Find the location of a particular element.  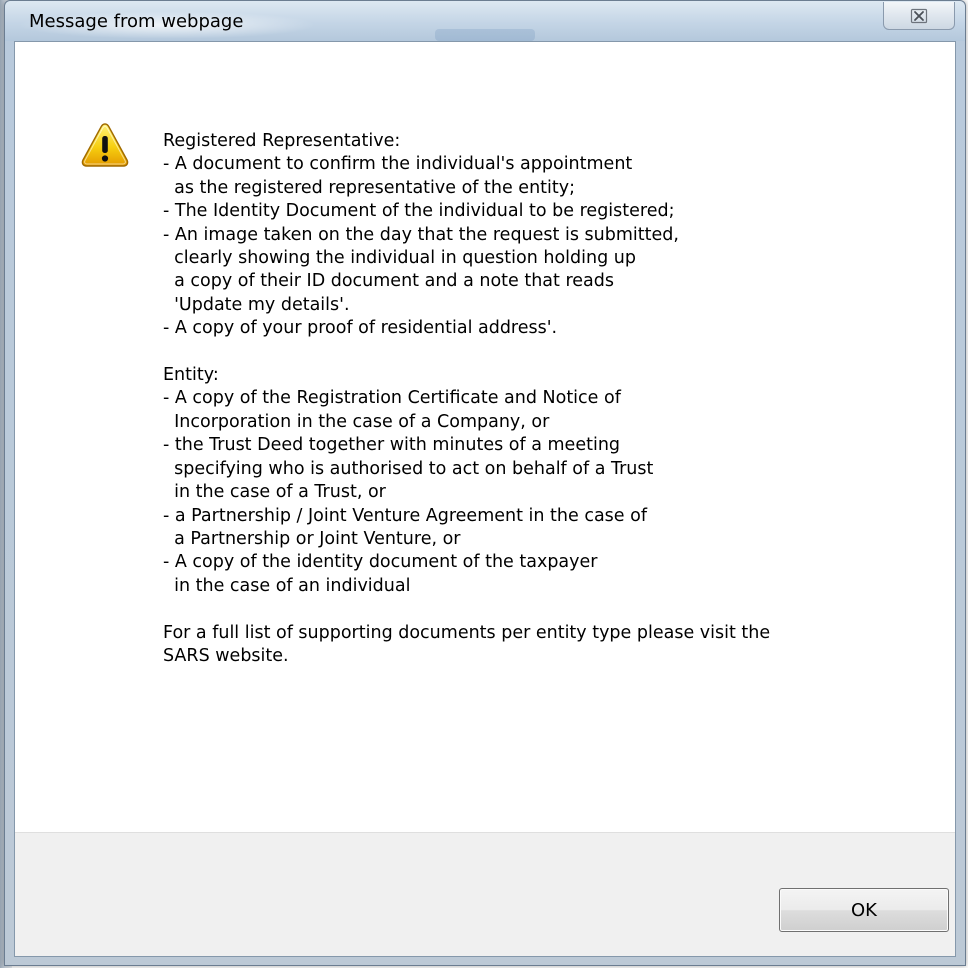

close-button is located at coordinates (919, 16).